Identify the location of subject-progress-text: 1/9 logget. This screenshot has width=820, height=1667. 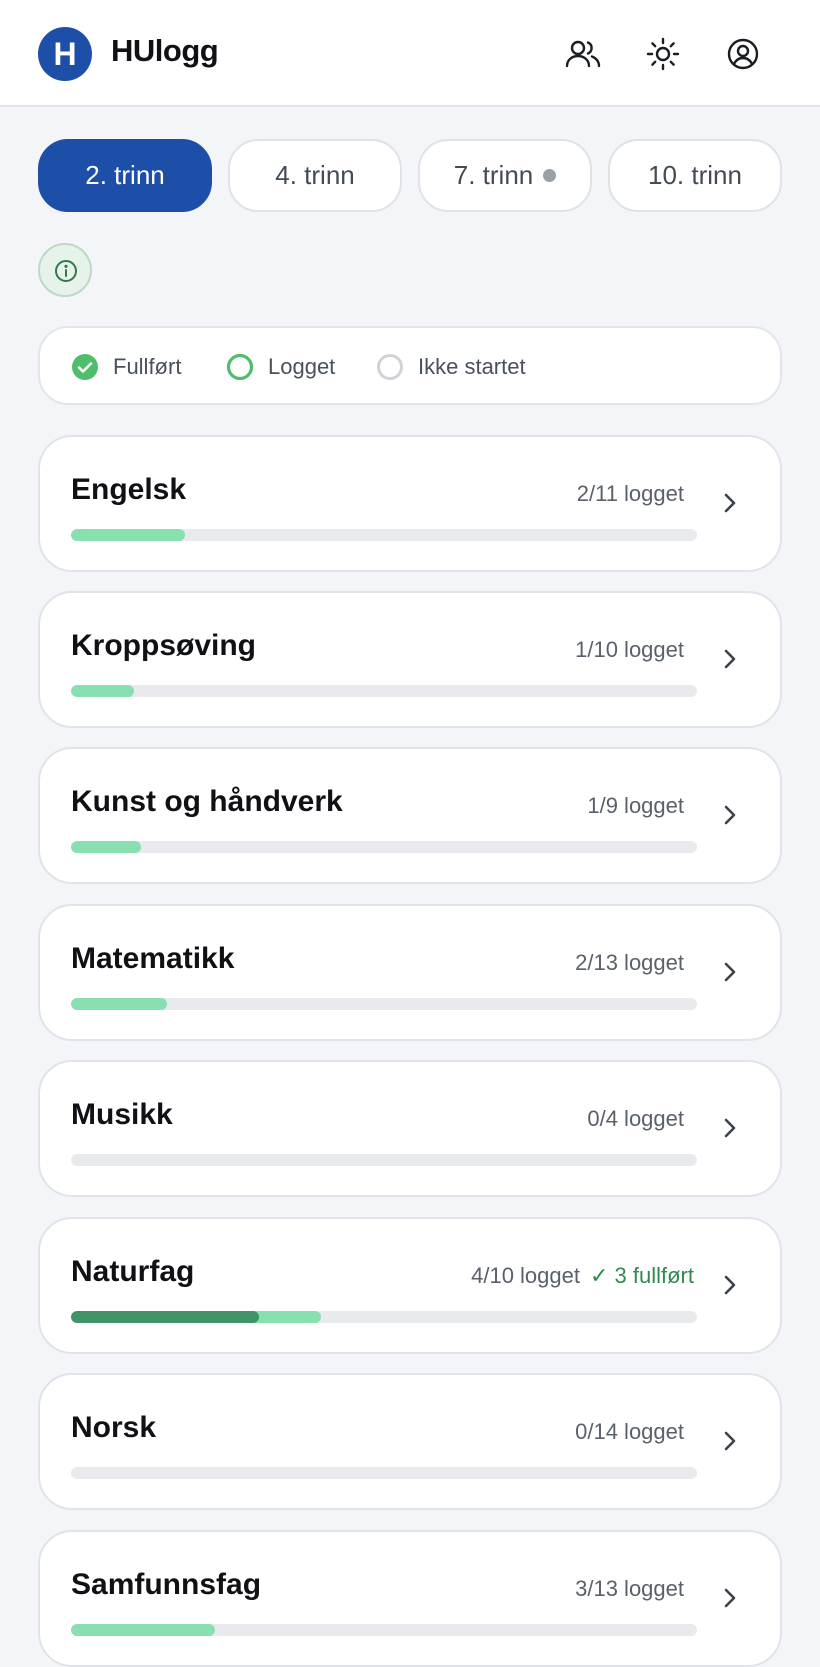
(640, 806).